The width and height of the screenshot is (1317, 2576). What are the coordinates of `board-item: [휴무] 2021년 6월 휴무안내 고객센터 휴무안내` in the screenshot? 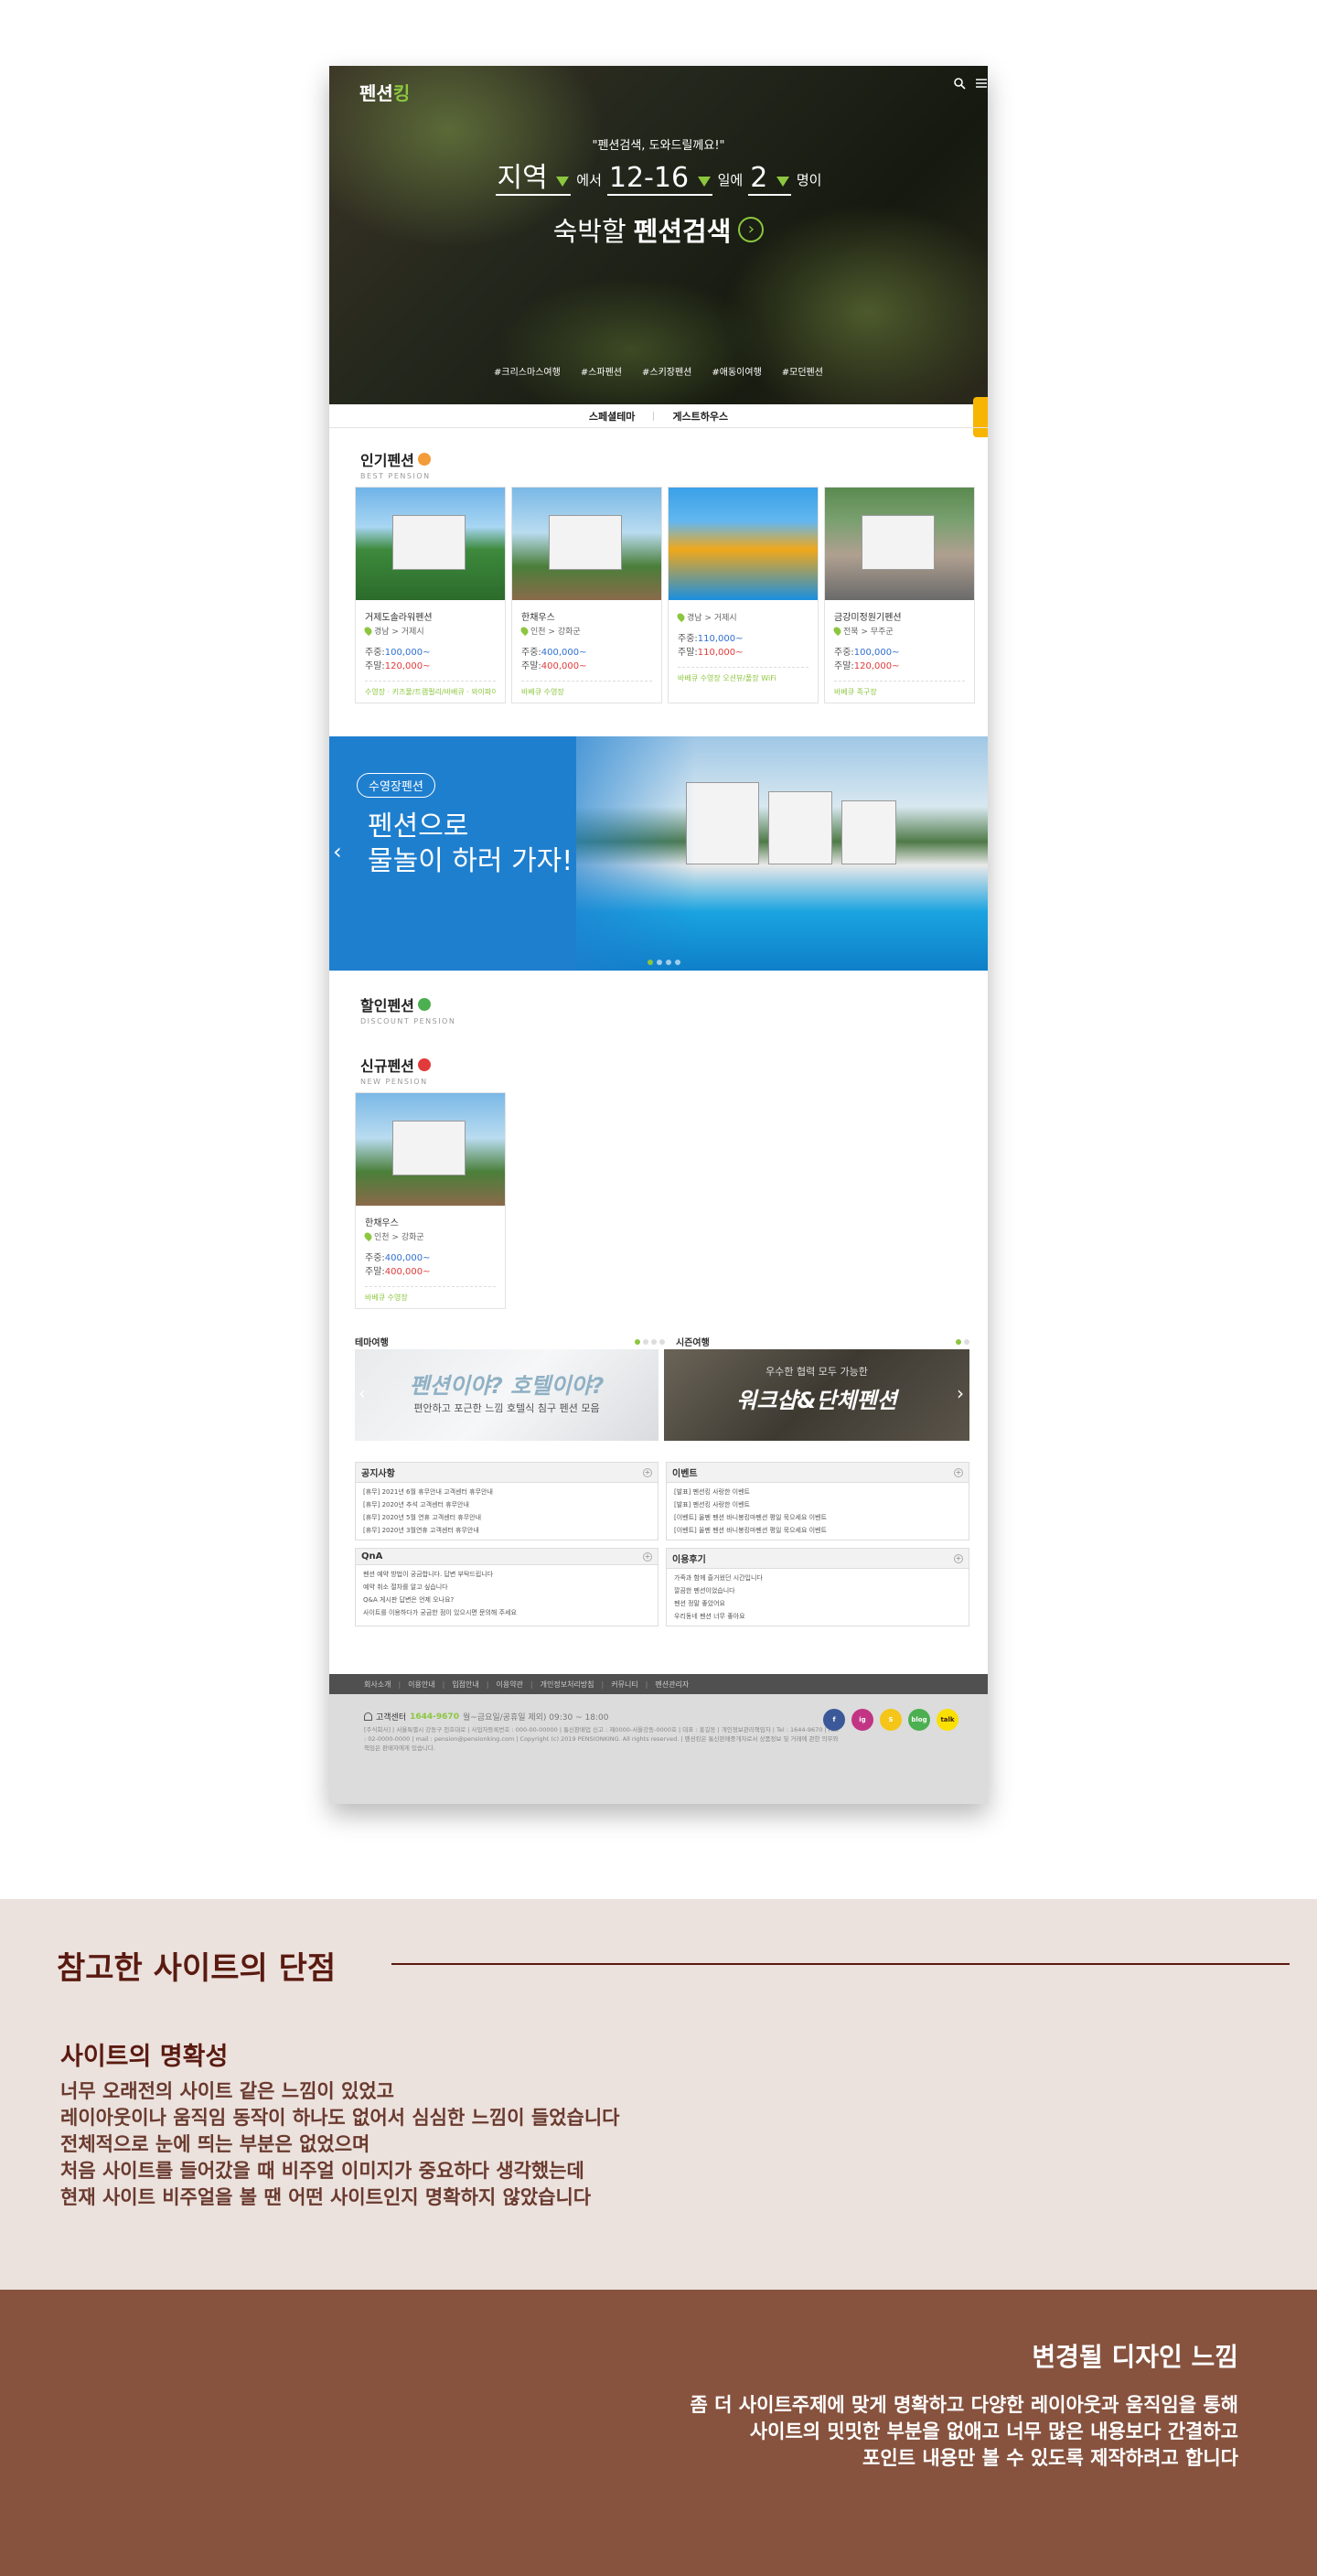 It's located at (506, 1492).